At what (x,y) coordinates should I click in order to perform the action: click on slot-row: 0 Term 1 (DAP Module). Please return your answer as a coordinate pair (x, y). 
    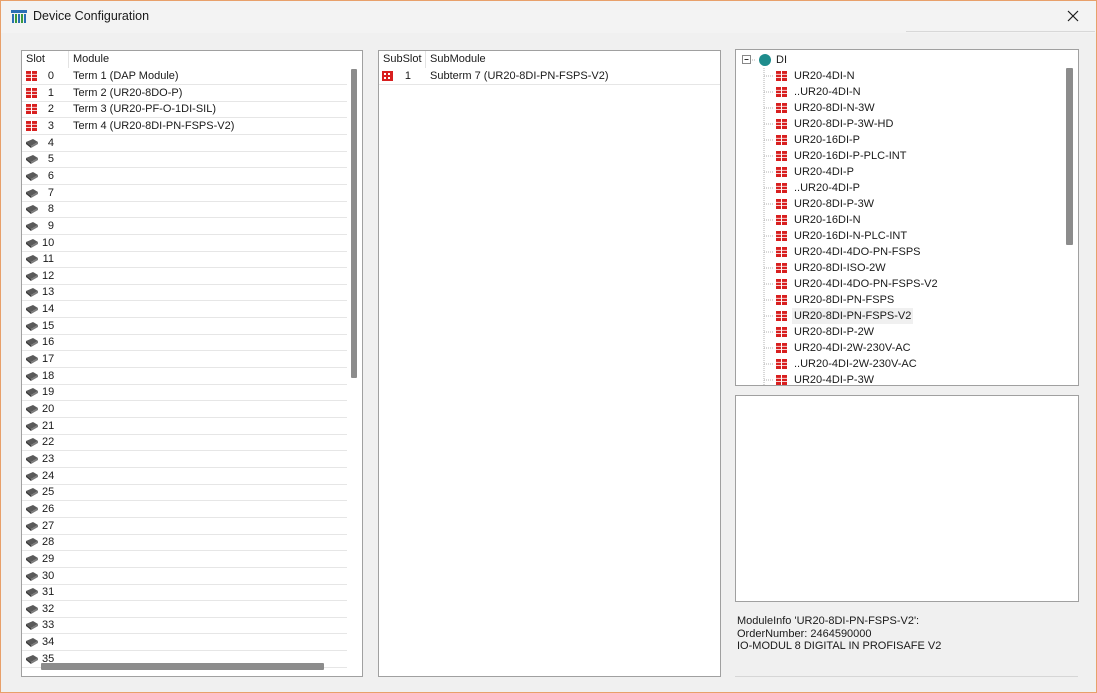
    Looking at the image, I should click on (184, 76).